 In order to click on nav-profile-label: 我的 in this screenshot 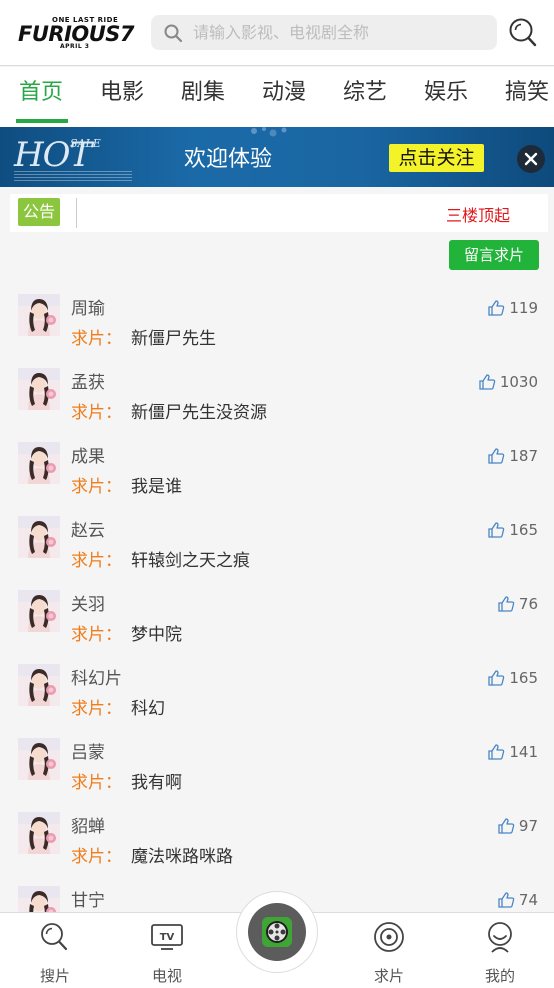, I will do `click(499, 976)`.